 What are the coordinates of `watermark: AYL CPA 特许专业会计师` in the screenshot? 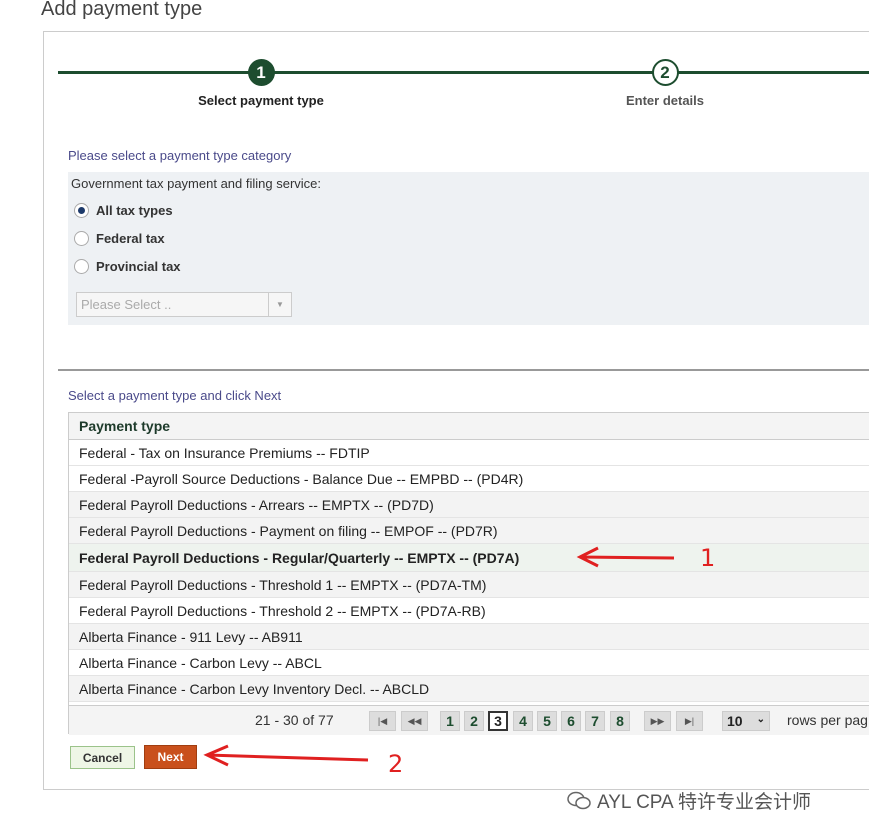 It's located at (689, 800).